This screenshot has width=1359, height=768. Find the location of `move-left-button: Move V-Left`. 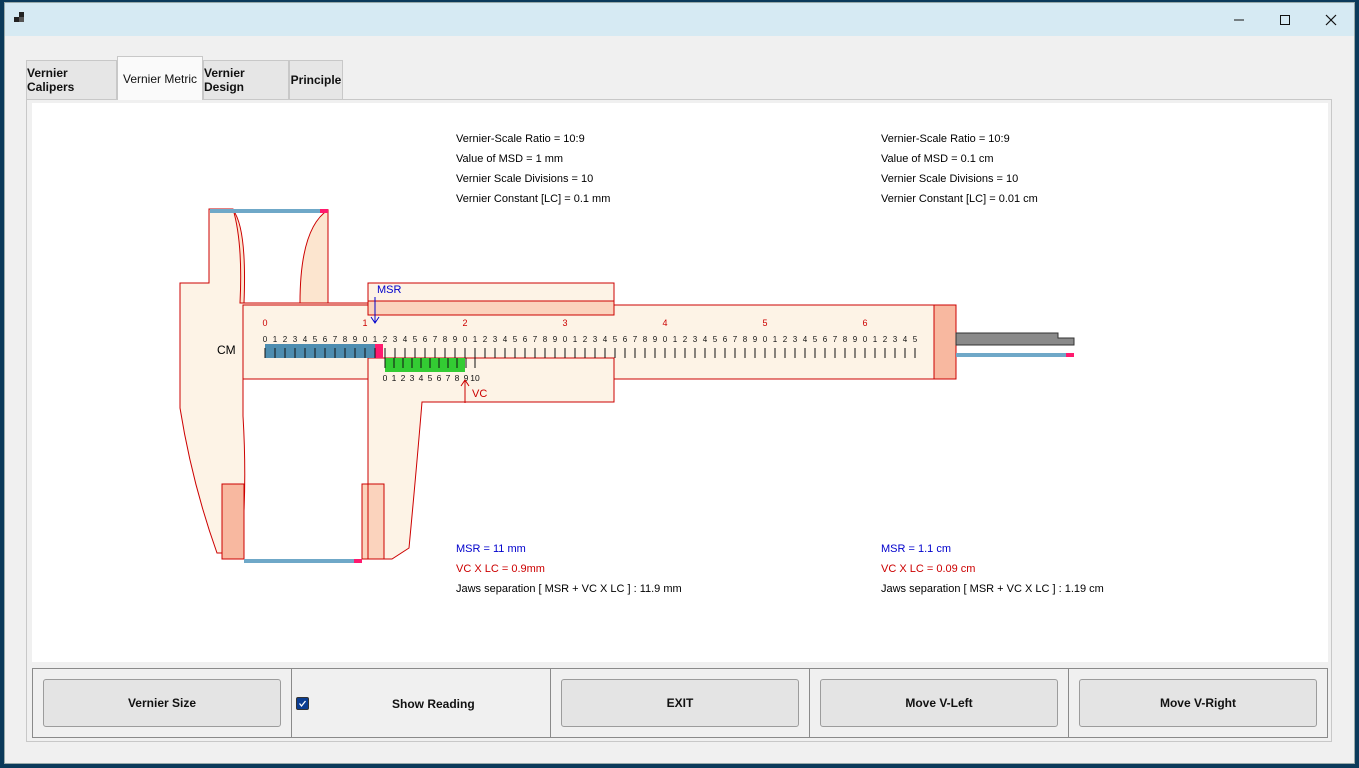

move-left-button: Move V-Left is located at coordinates (939, 703).